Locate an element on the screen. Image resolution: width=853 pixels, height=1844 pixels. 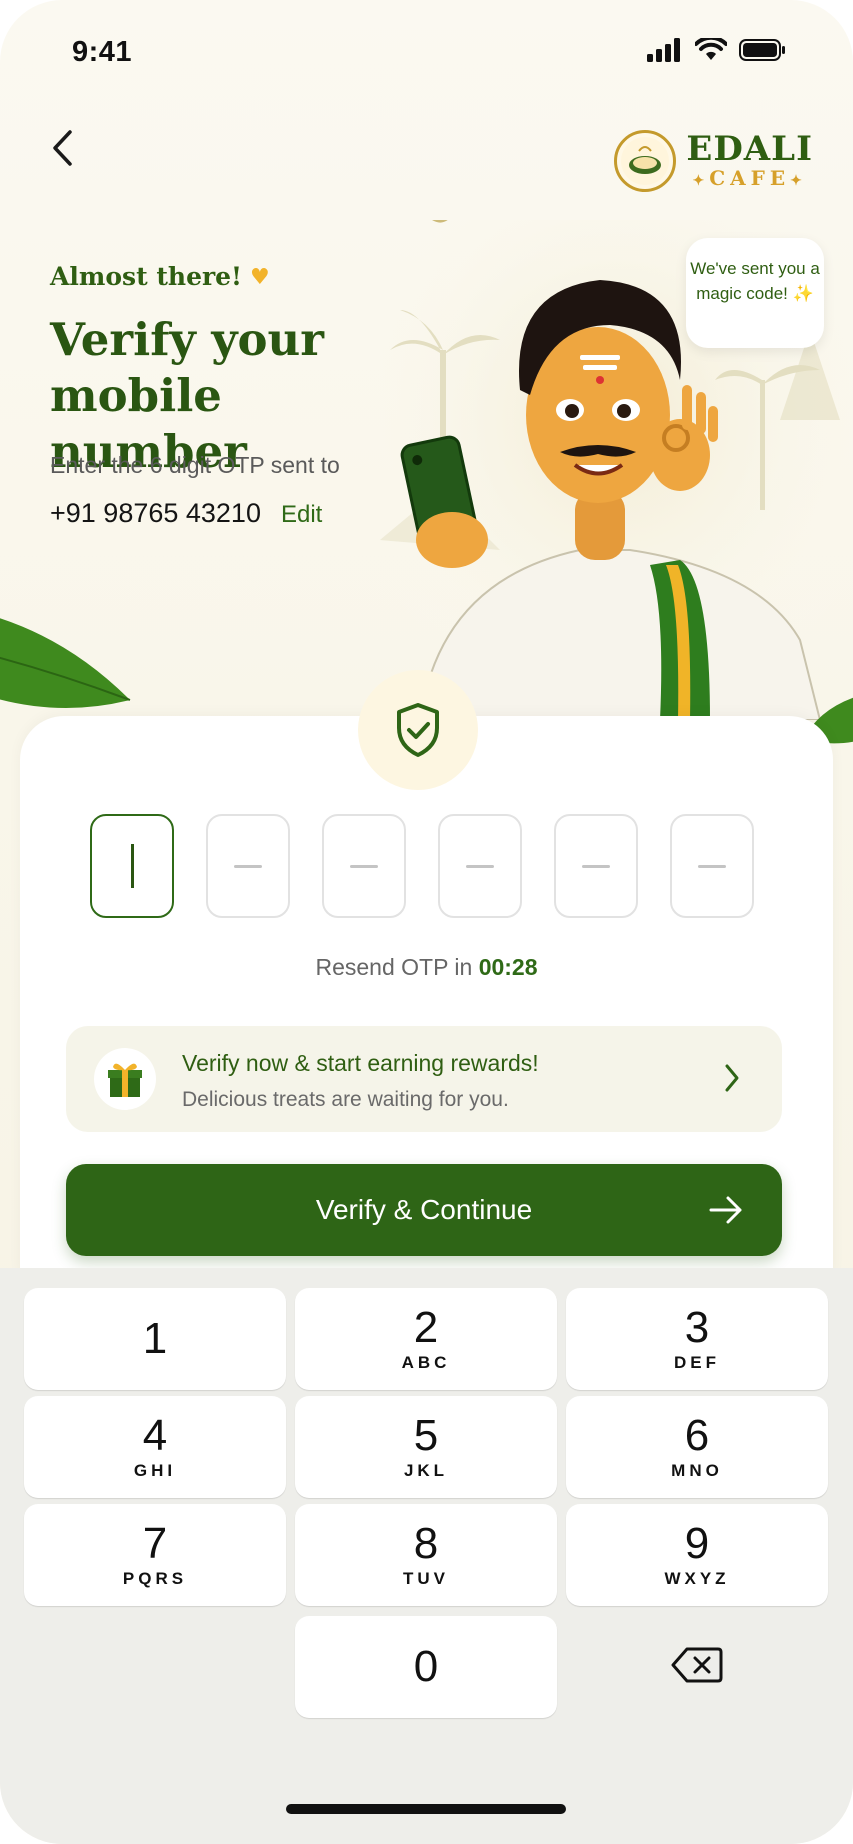
text-caret is located at coordinates (132, 866).